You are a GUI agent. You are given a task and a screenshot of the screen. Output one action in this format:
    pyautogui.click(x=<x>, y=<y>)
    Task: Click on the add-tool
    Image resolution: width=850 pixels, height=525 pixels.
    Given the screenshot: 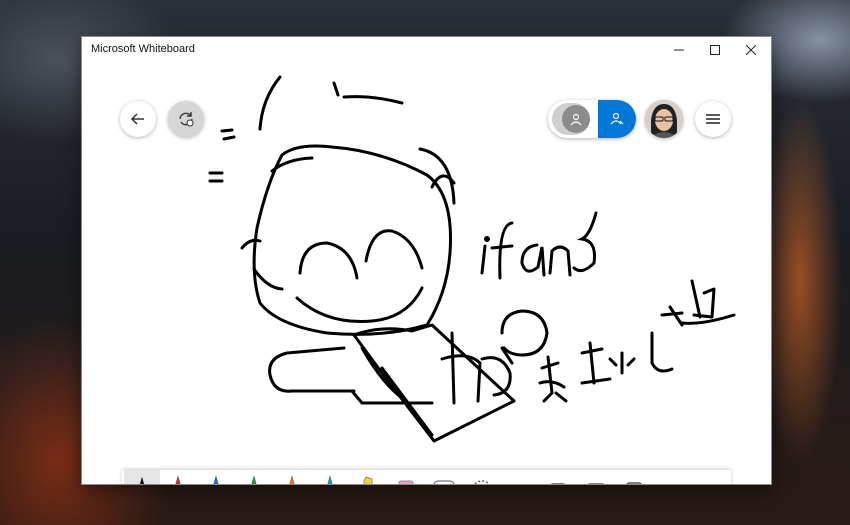 What is the action you would take?
    pyautogui.click(x=634, y=477)
    